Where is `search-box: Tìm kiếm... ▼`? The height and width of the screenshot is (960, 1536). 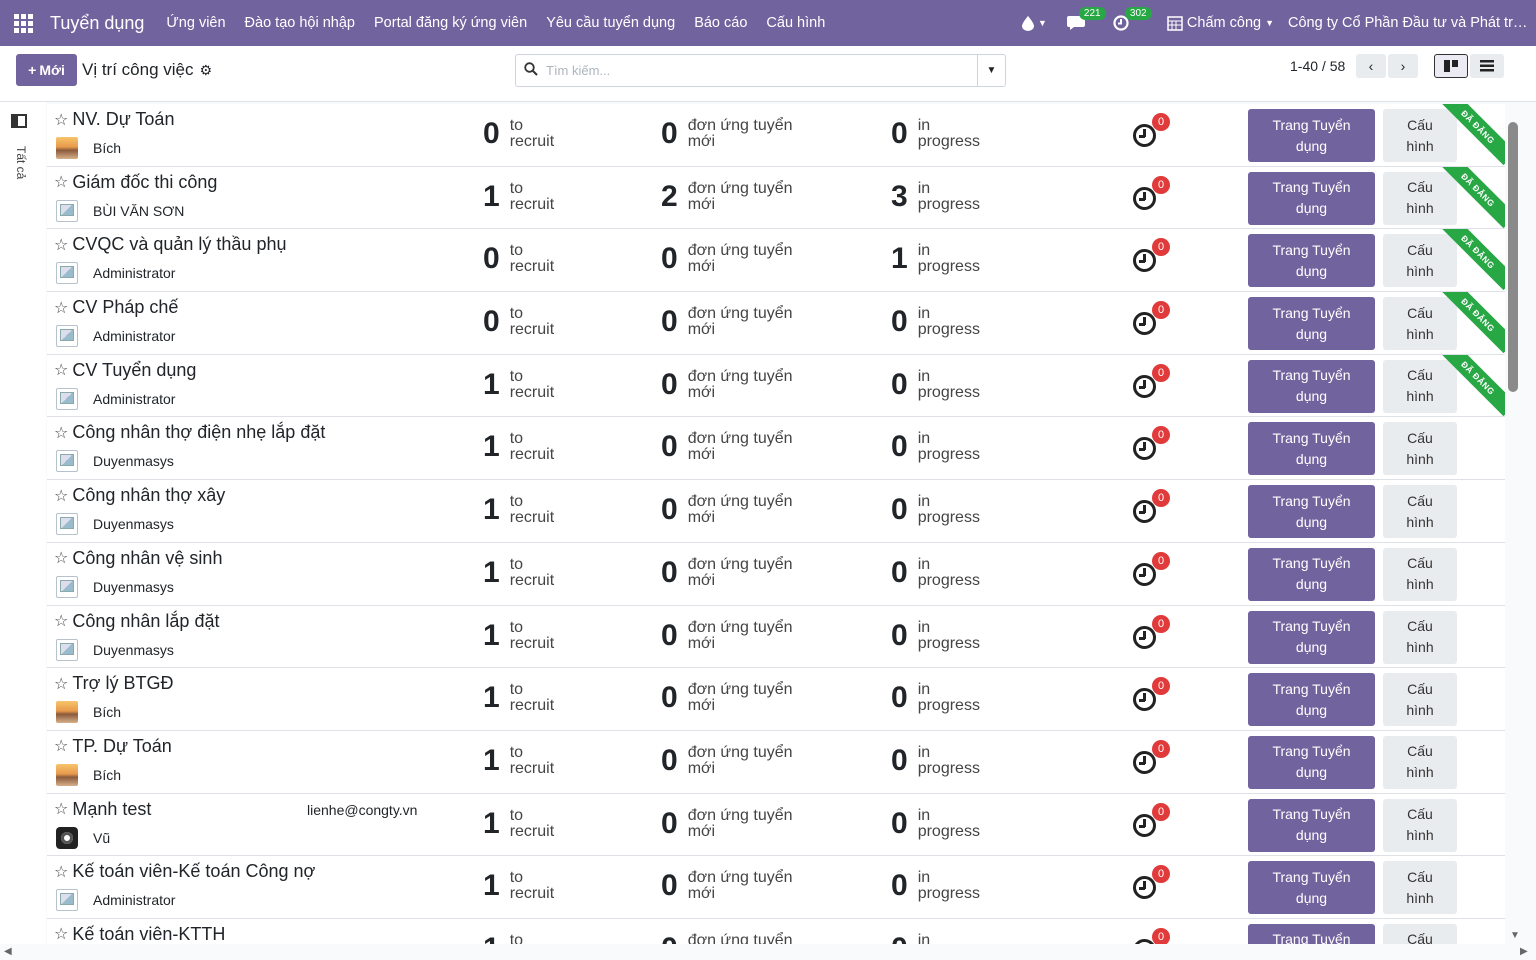 search-box: Tìm kiếm... ▼ is located at coordinates (760, 70).